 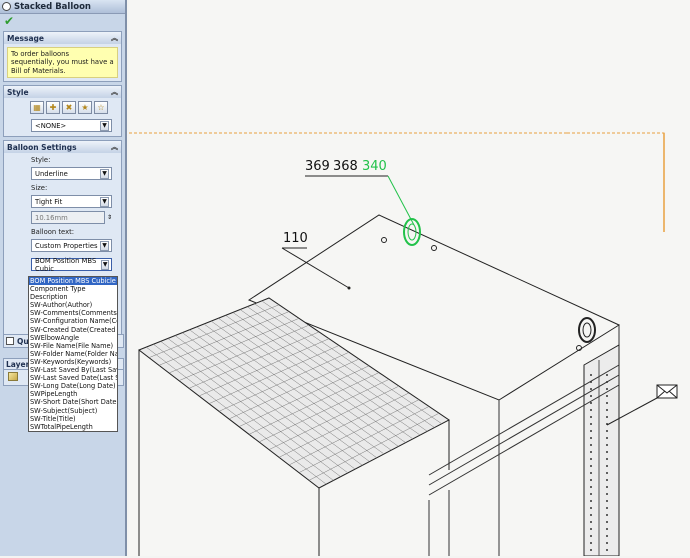 I want to click on style-icon-row: ▦ ✚ ✖ ★ ☆, so click(x=62, y=107).